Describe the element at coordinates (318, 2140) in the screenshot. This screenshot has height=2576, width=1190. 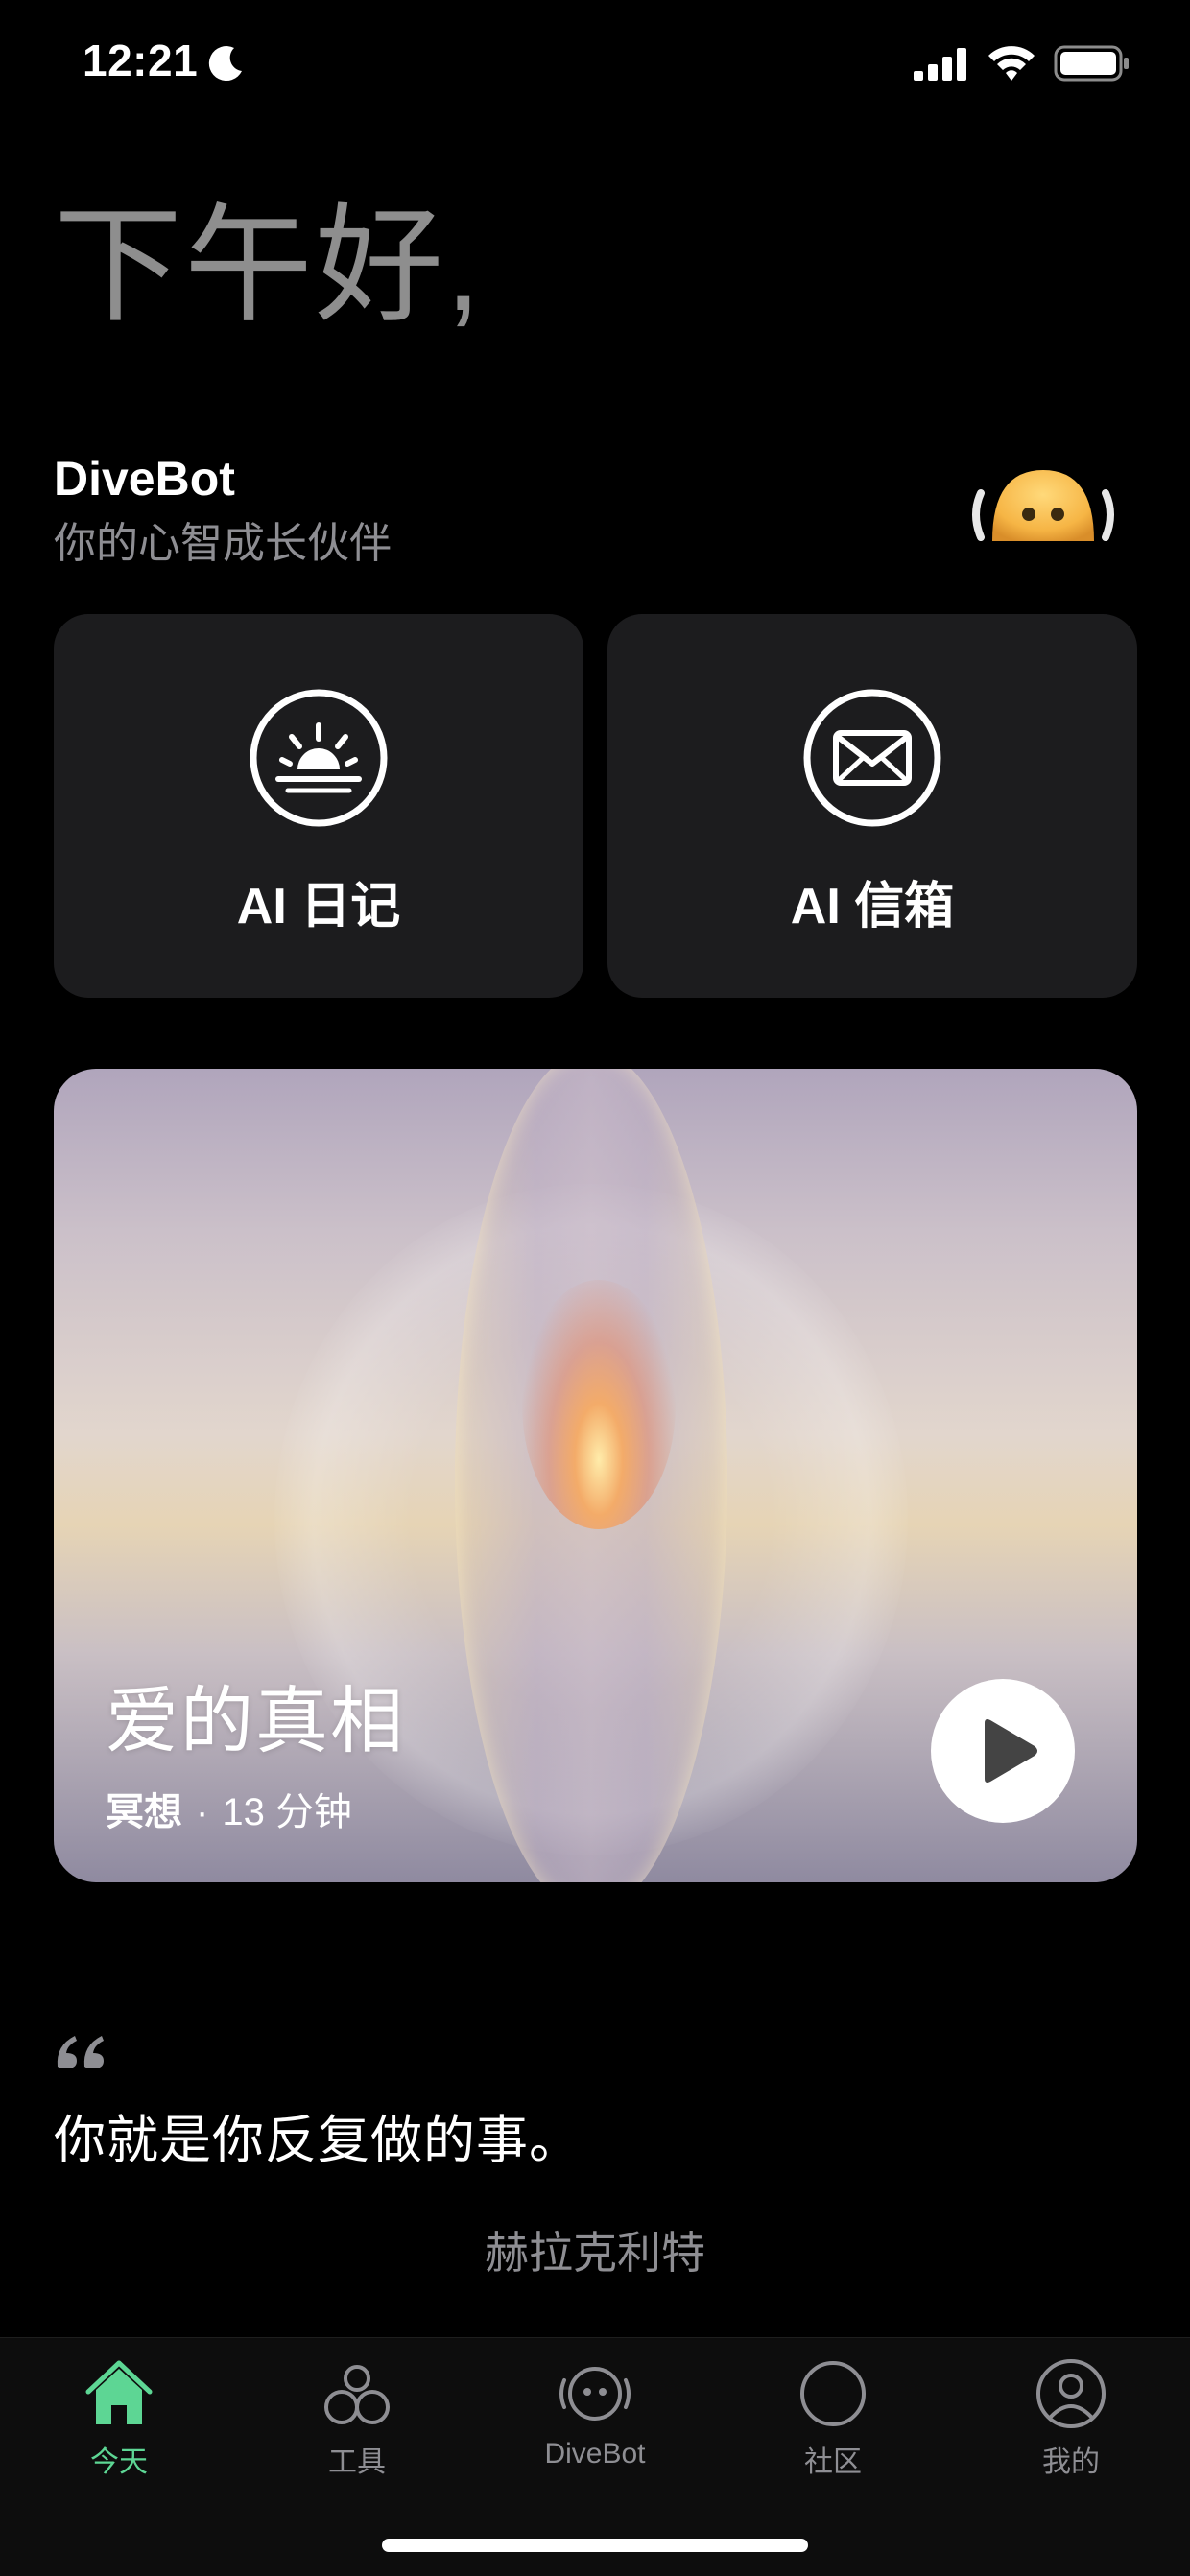
I see `quote-text: 你就是你反复做的事。` at that location.